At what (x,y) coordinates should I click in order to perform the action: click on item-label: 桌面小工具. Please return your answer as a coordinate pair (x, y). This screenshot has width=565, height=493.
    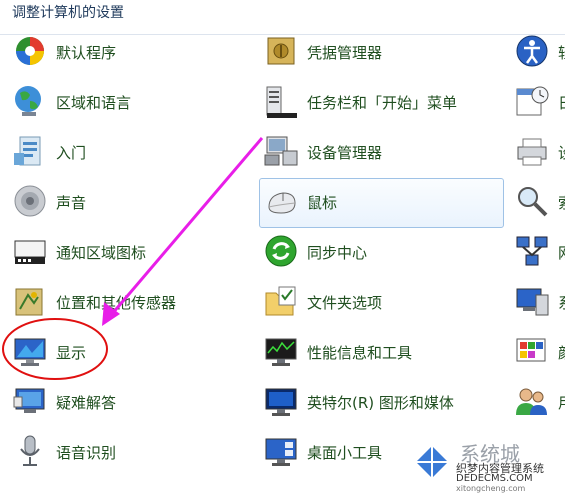
    Looking at the image, I should click on (345, 453).